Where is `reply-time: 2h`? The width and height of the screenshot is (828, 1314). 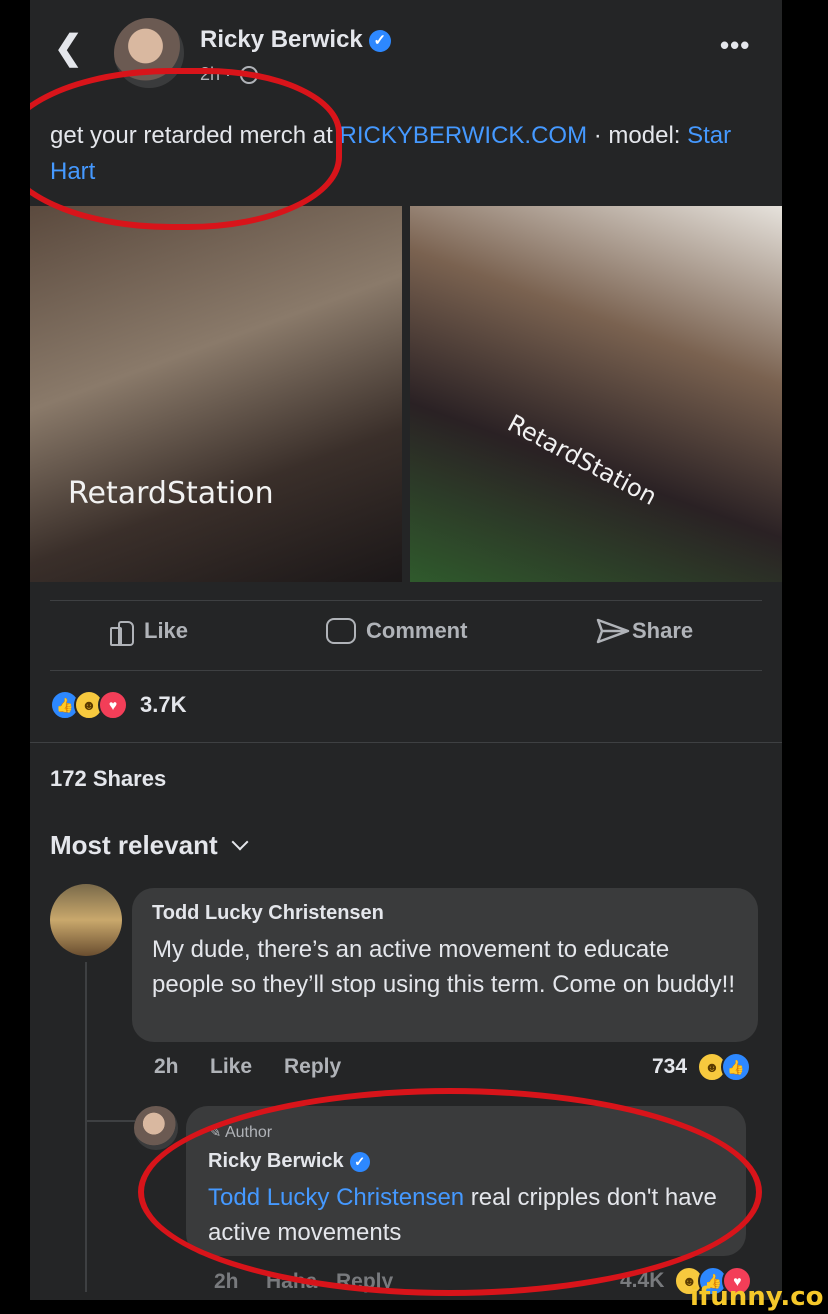 reply-time: 2h is located at coordinates (226, 1281).